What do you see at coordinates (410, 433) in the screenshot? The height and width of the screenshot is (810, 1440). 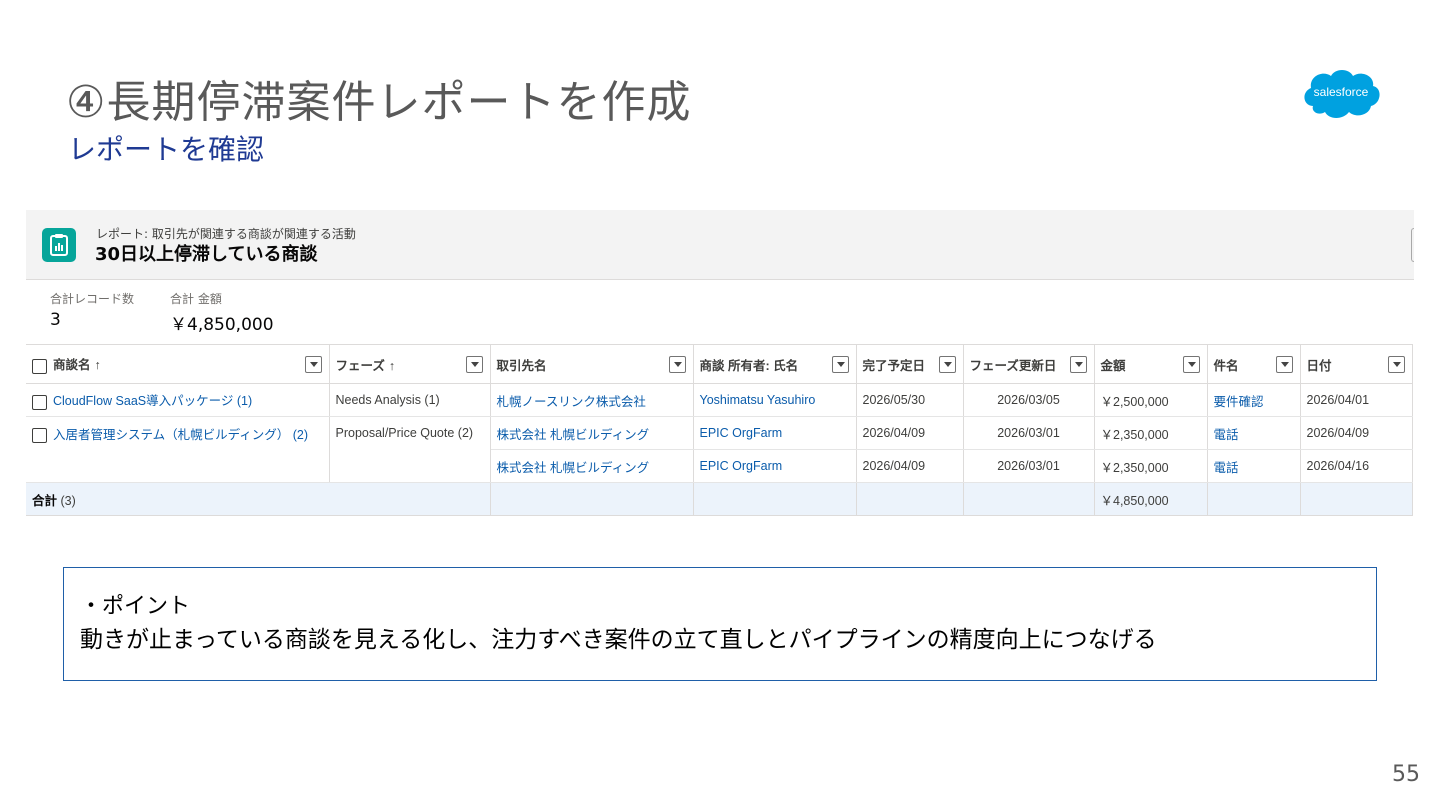 I see `phase-cell: Proposal/Price Quote (2)` at bounding box center [410, 433].